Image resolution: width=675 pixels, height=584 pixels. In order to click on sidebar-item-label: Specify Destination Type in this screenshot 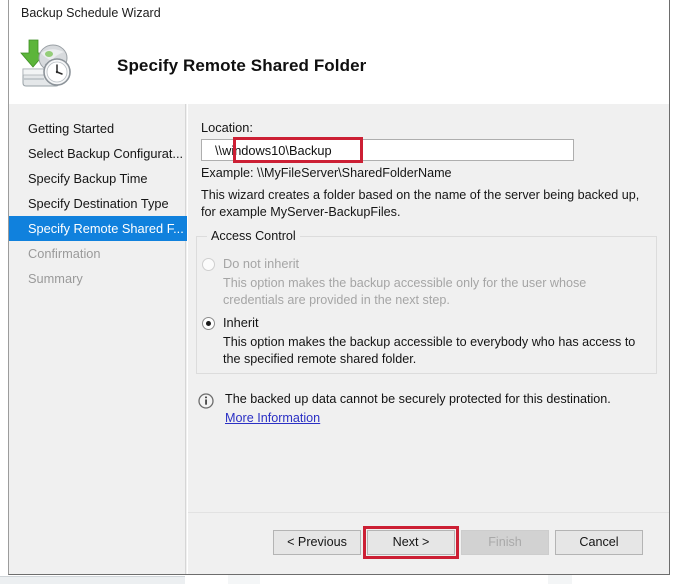, I will do `click(98, 203)`.